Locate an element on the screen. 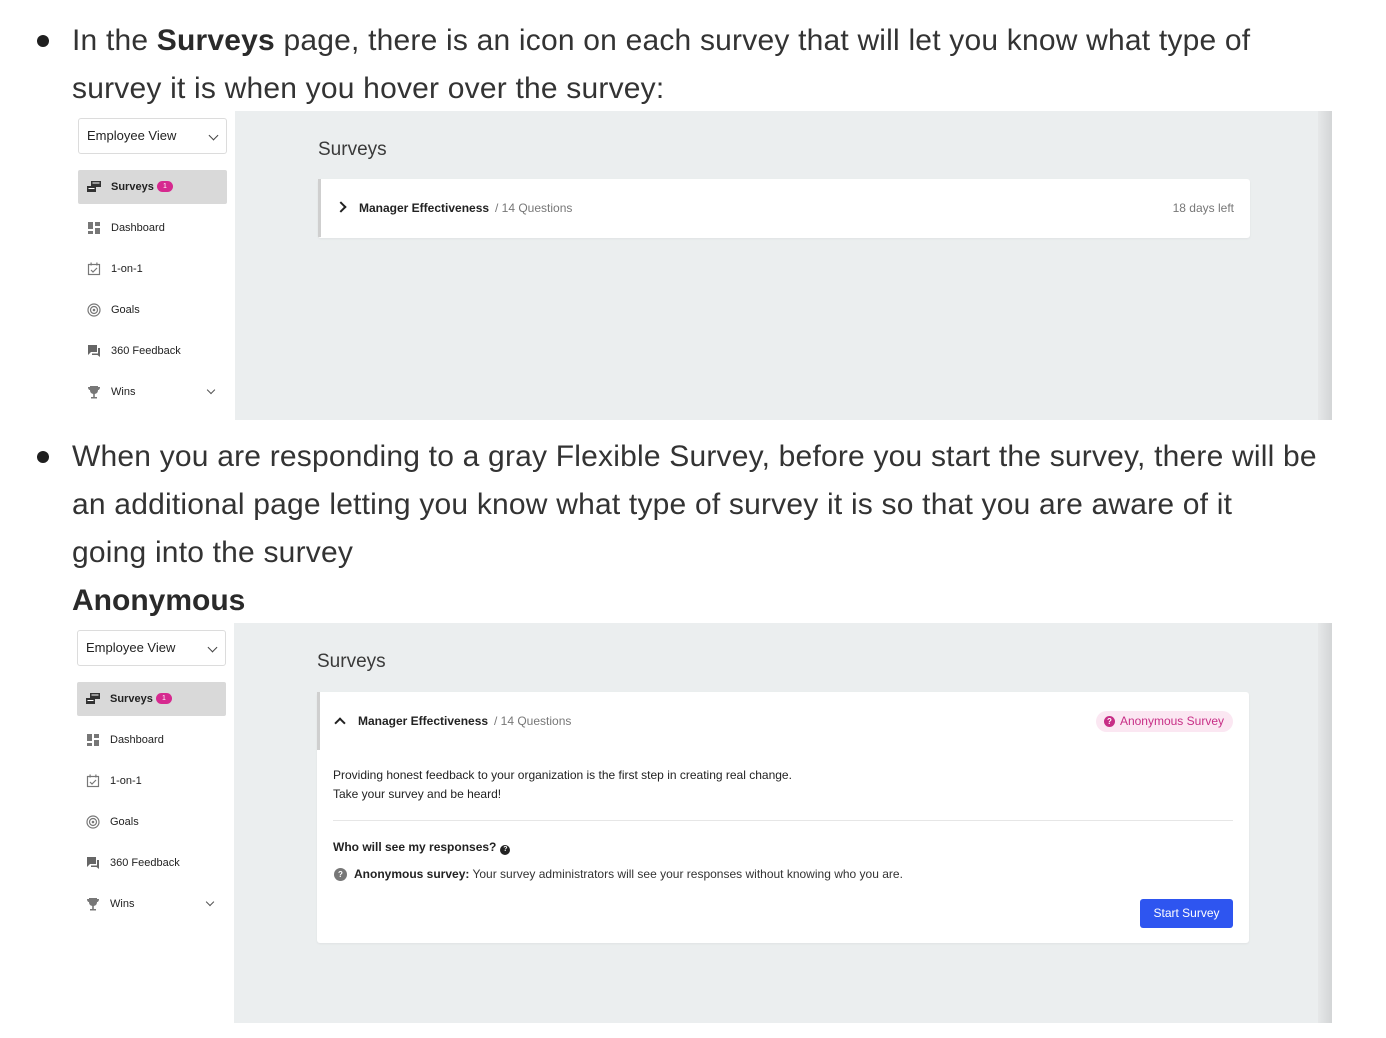 The width and height of the screenshot is (1386, 1038). help-icon: ? is located at coordinates (505, 850).